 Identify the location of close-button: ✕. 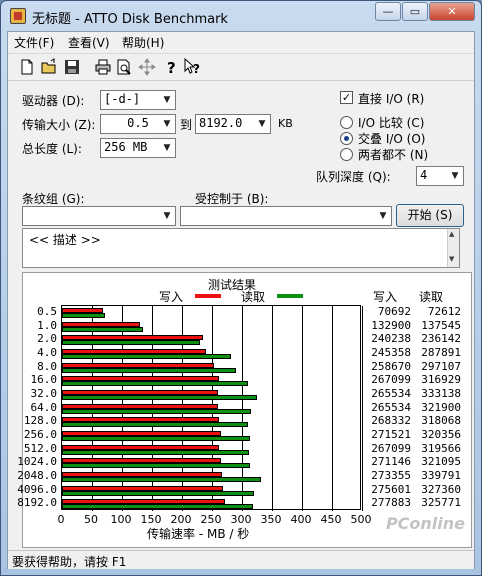
(452, 11).